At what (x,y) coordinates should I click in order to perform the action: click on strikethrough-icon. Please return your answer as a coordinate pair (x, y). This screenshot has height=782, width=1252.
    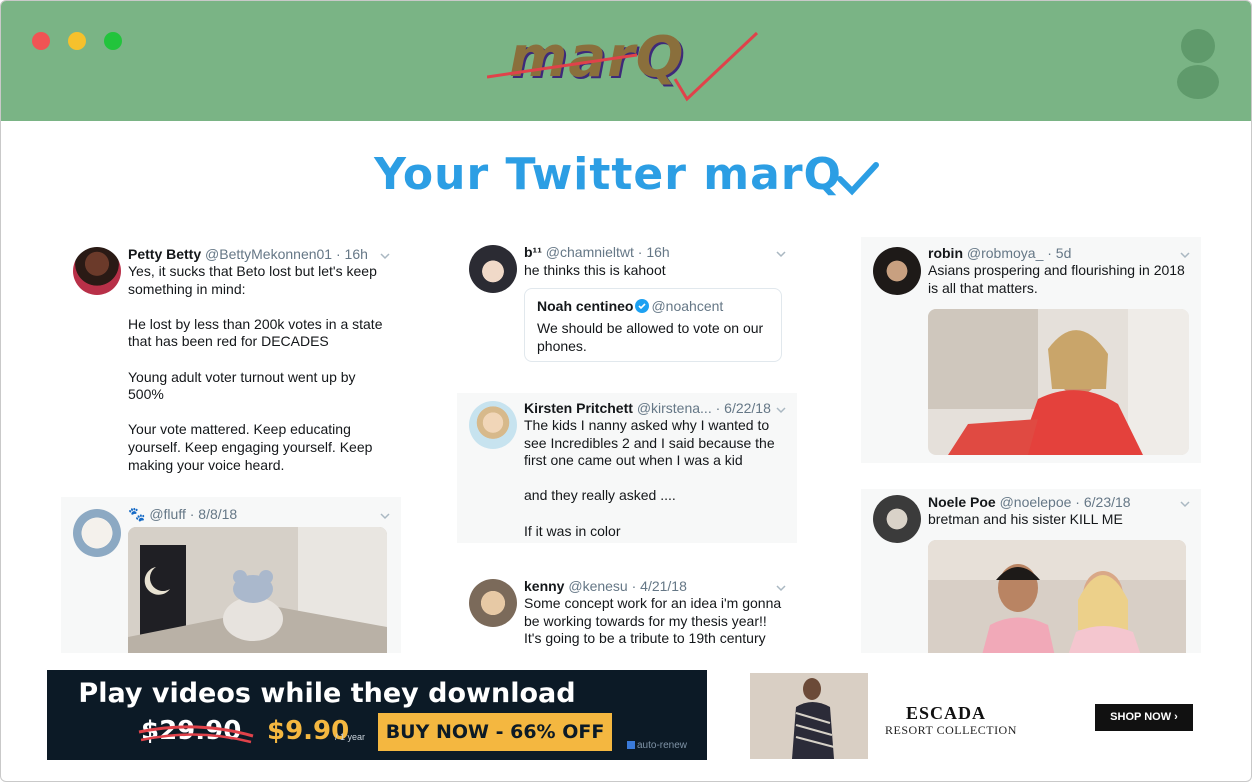
    Looking at the image, I should click on (196, 734).